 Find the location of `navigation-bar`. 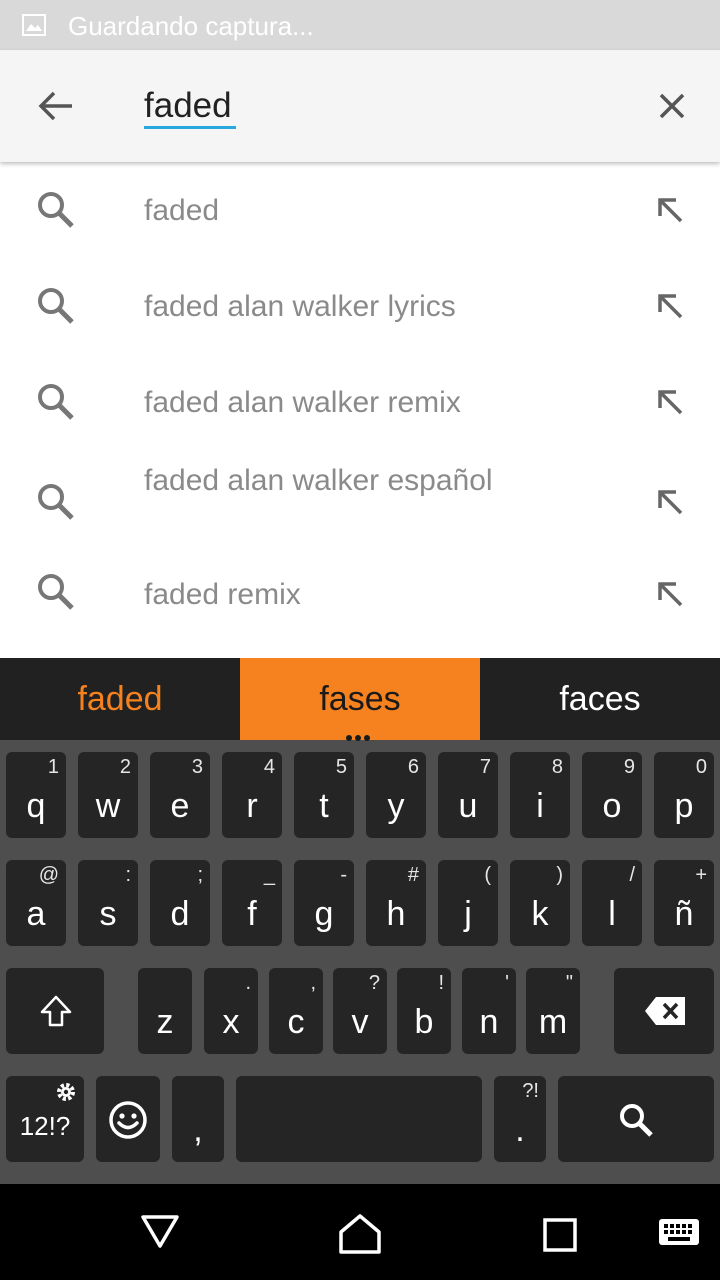

navigation-bar is located at coordinates (360, 1232).